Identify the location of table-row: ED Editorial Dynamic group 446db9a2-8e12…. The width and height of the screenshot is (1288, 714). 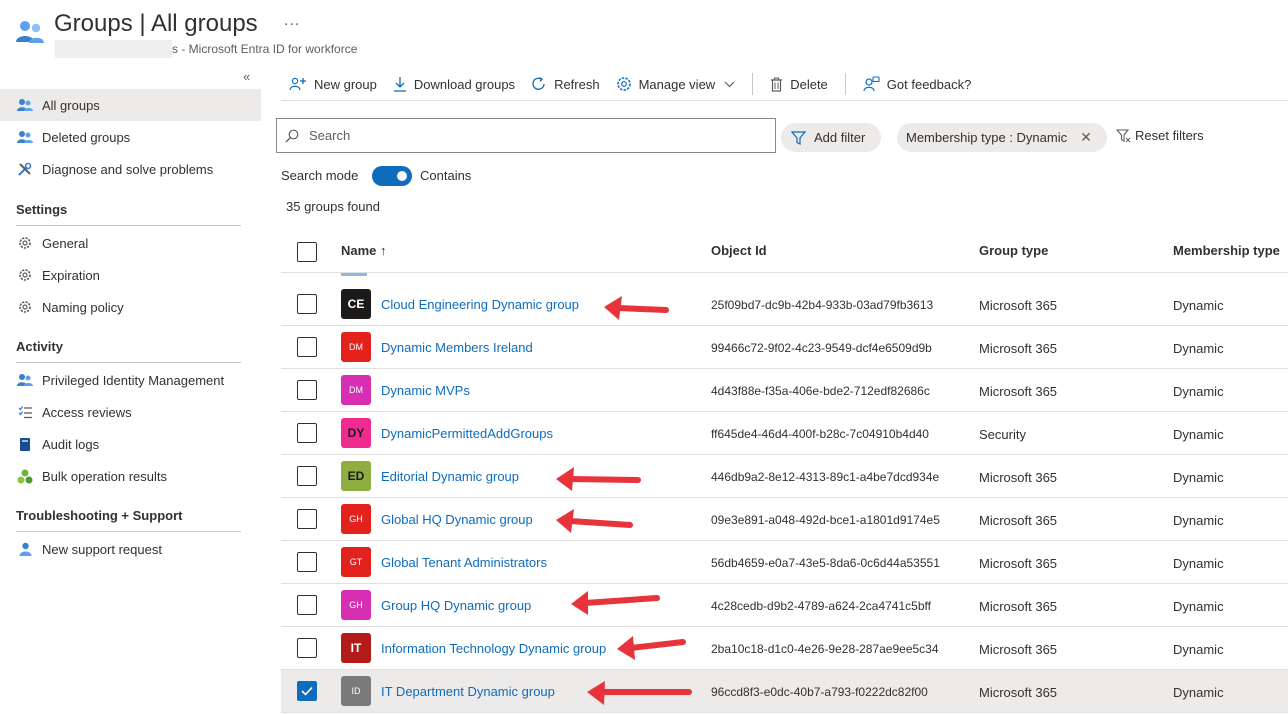
(784, 476).